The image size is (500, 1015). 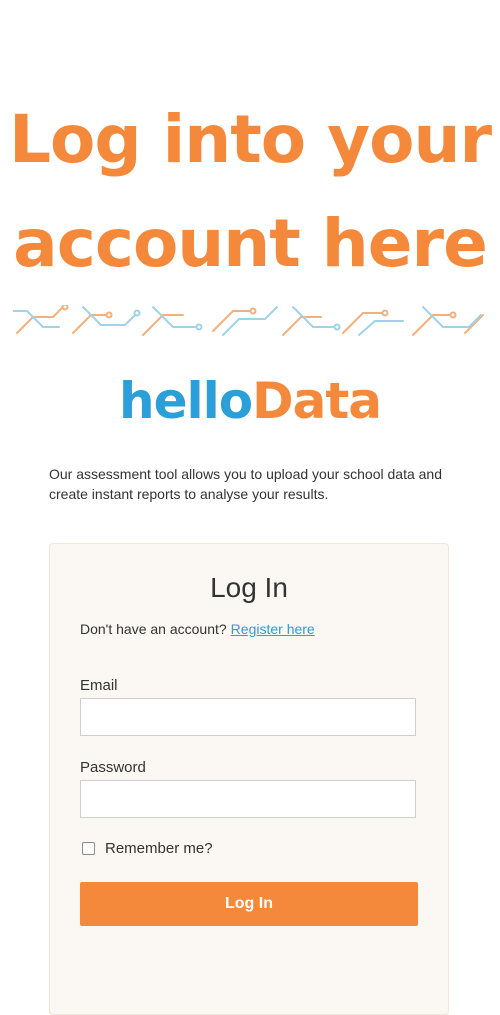 What do you see at coordinates (249, 587) in the screenshot?
I see `login-title: Log In` at bounding box center [249, 587].